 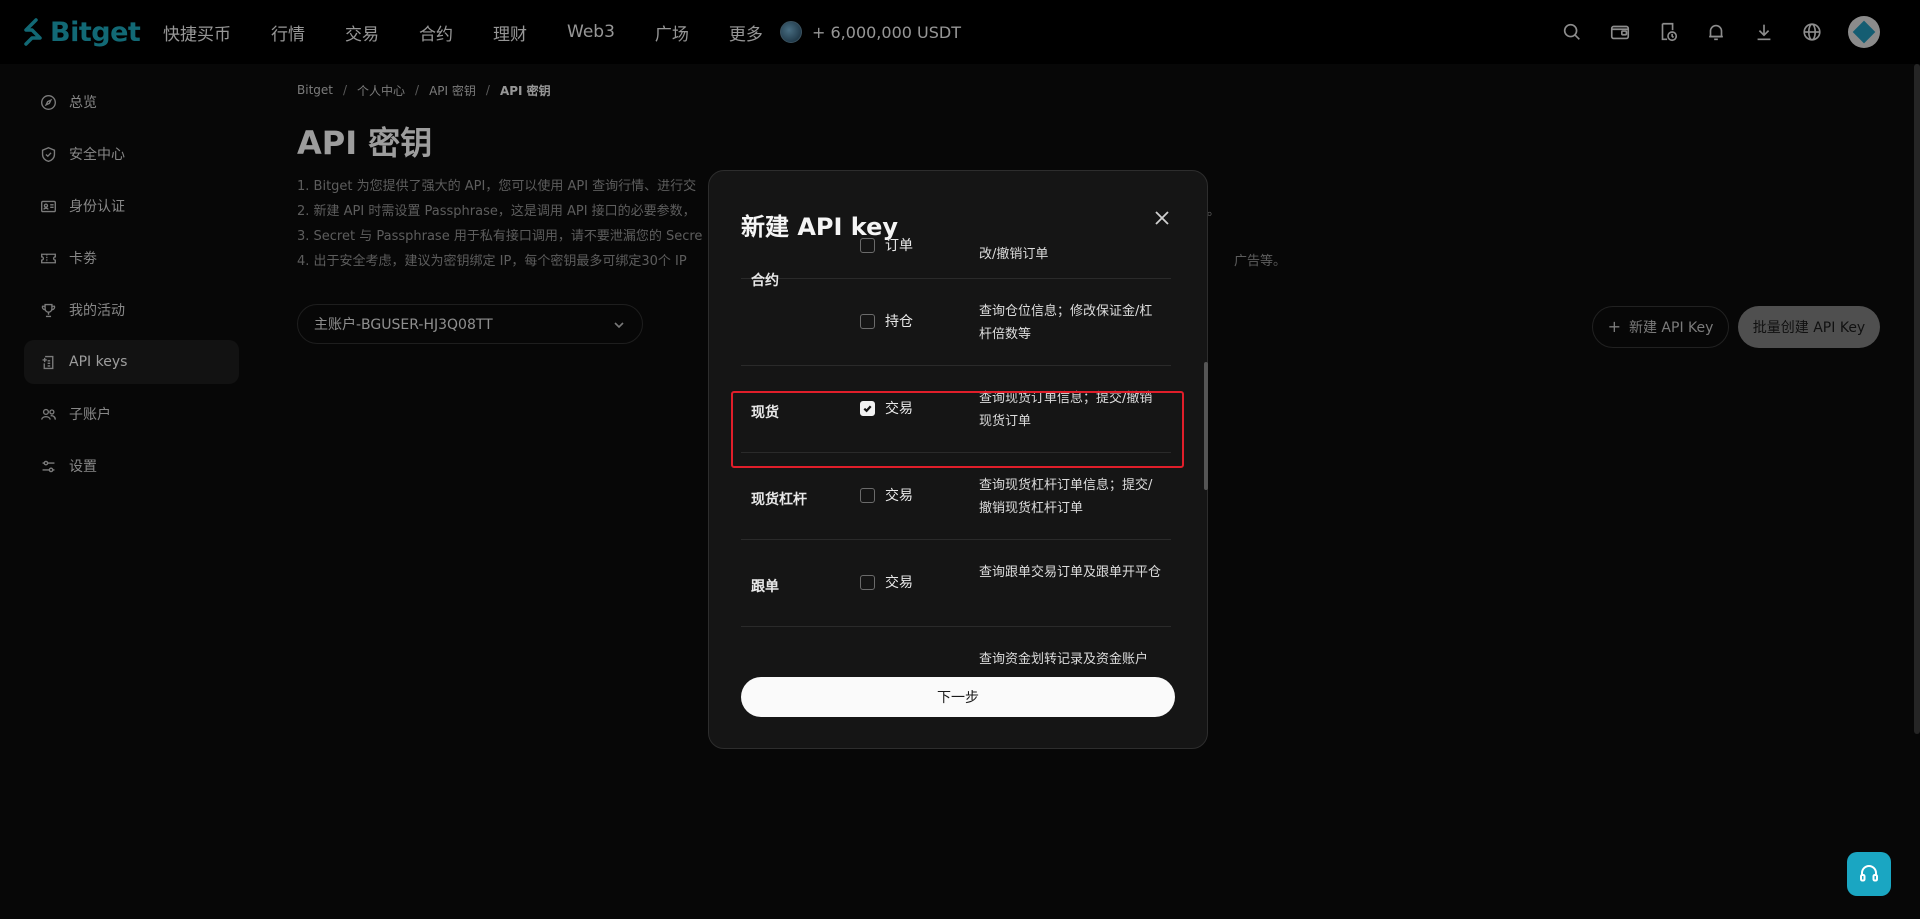 I want to click on permission-label: 持仓, so click(x=899, y=322).